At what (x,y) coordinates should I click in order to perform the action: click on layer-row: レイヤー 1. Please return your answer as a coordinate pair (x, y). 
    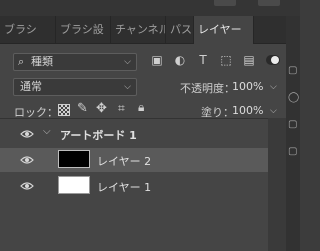
    Looking at the image, I should click on (134, 186).